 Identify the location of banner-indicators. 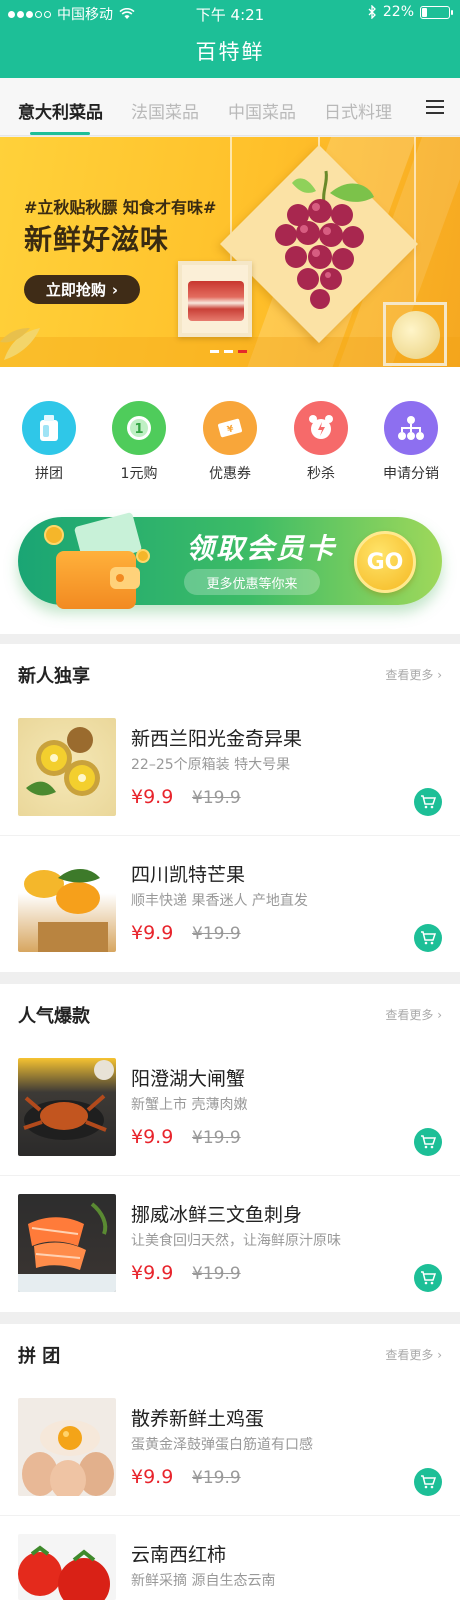
(228, 351).